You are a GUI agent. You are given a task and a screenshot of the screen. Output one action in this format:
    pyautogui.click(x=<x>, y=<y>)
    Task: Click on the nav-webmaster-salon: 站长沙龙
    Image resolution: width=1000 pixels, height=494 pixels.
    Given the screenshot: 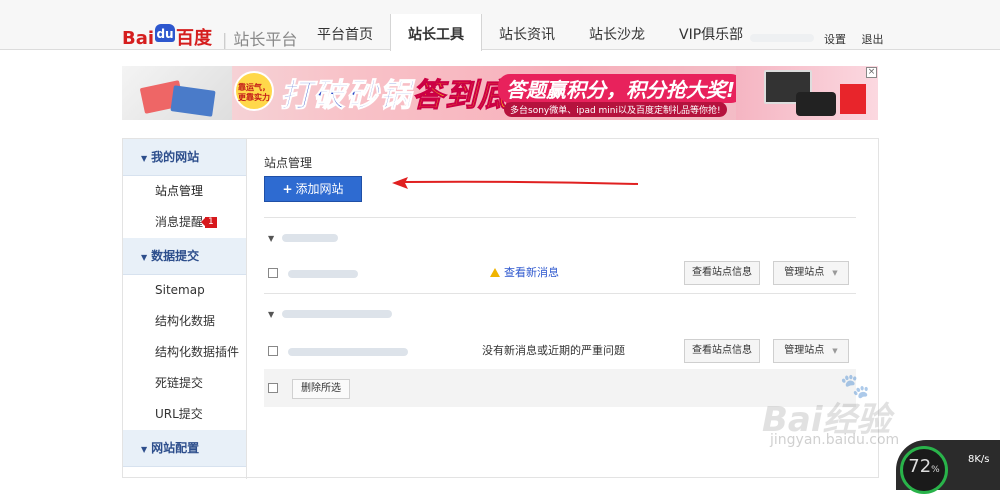 What is the action you would take?
    pyautogui.click(x=617, y=32)
    